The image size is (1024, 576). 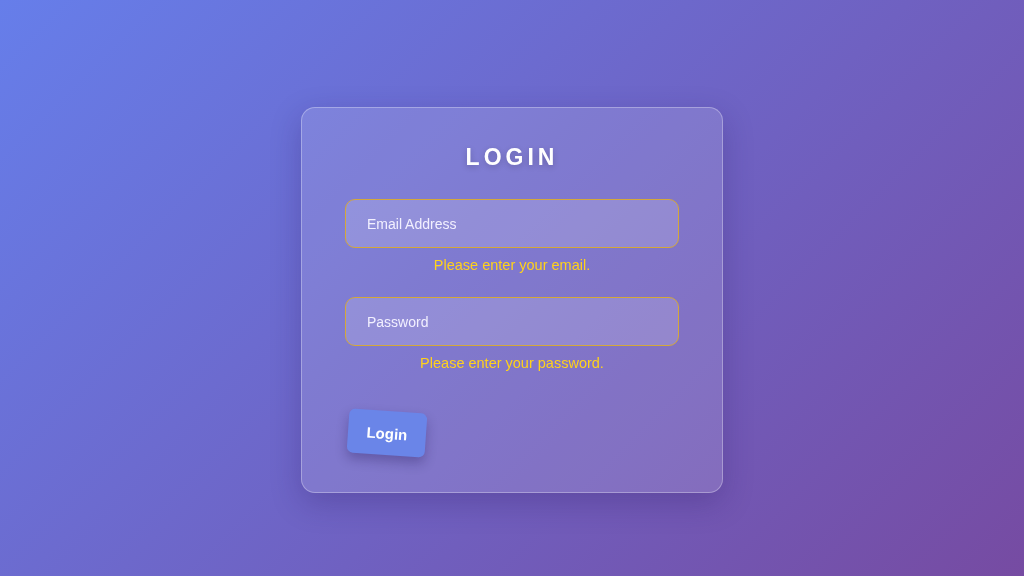 What do you see at coordinates (512, 321) in the screenshot?
I see `input-field: Password` at bounding box center [512, 321].